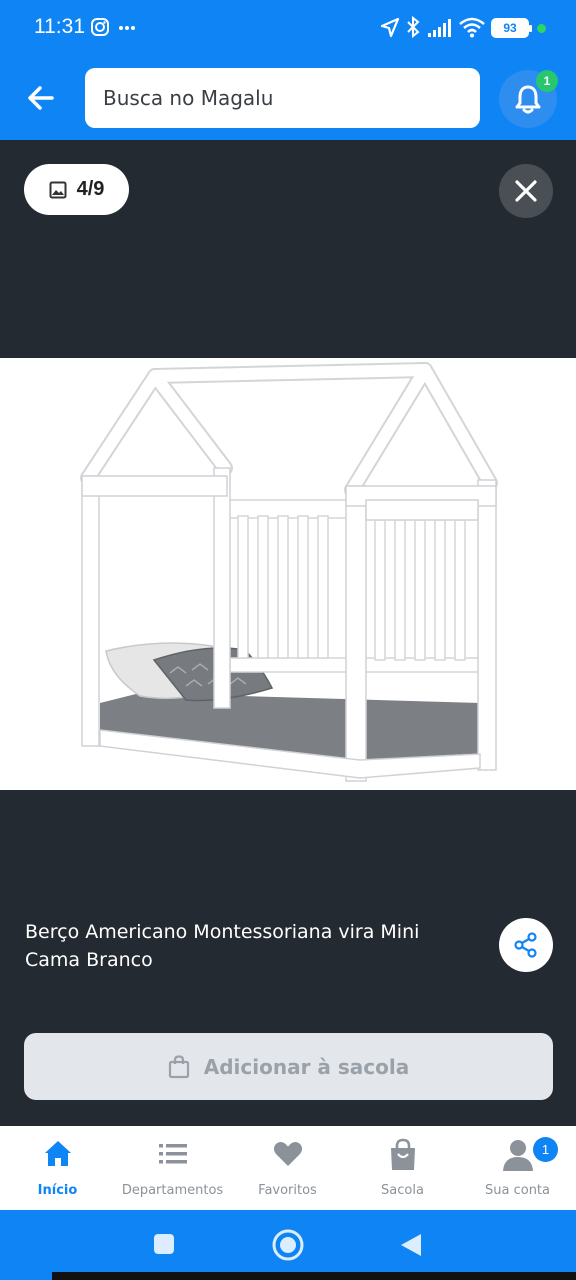 The height and width of the screenshot is (1280, 576). What do you see at coordinates (411, 1245) in the screenshot?
I see `back-triangle-icon` at bounding box center [411, 1245].